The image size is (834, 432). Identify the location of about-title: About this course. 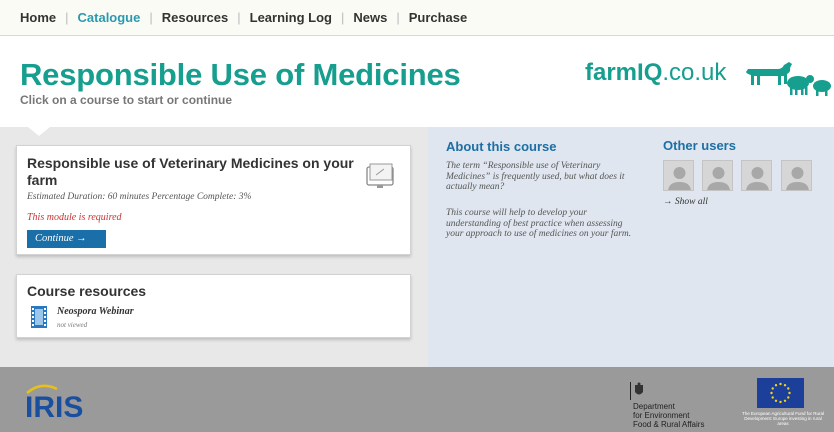
(501, 146).